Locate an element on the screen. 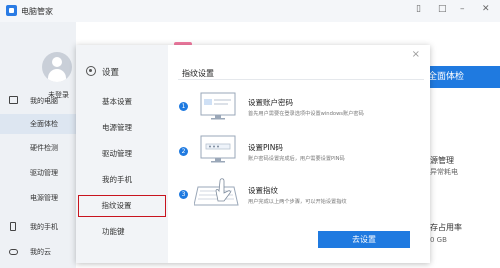  step-description: 用户完成以上两个步骤，可以开始设置指纹 is located at coordinates (297, 202).